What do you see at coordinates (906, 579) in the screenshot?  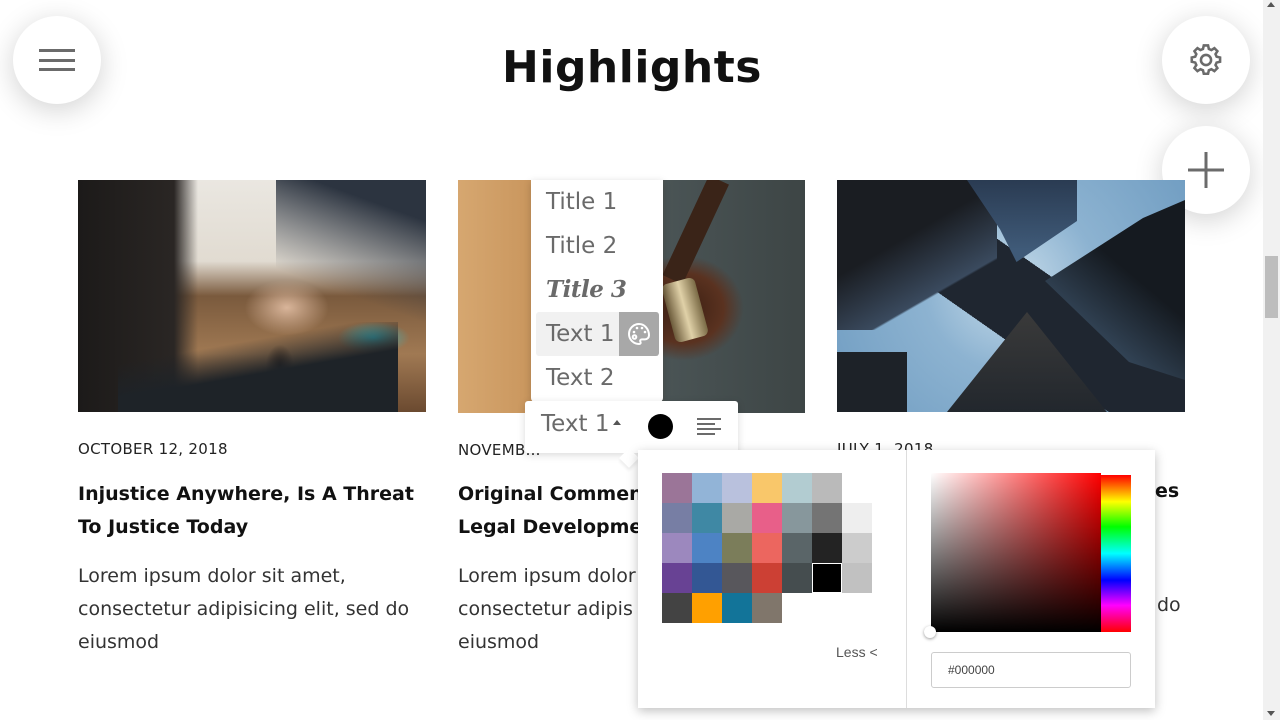 I see `divider` at bounding box center [906, 579].